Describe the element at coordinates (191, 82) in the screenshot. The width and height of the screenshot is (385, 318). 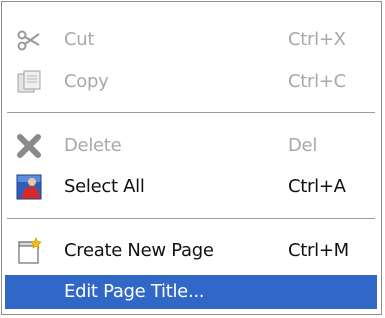
I see `menu-item-copy: Copy Ctrl+C` at that location.